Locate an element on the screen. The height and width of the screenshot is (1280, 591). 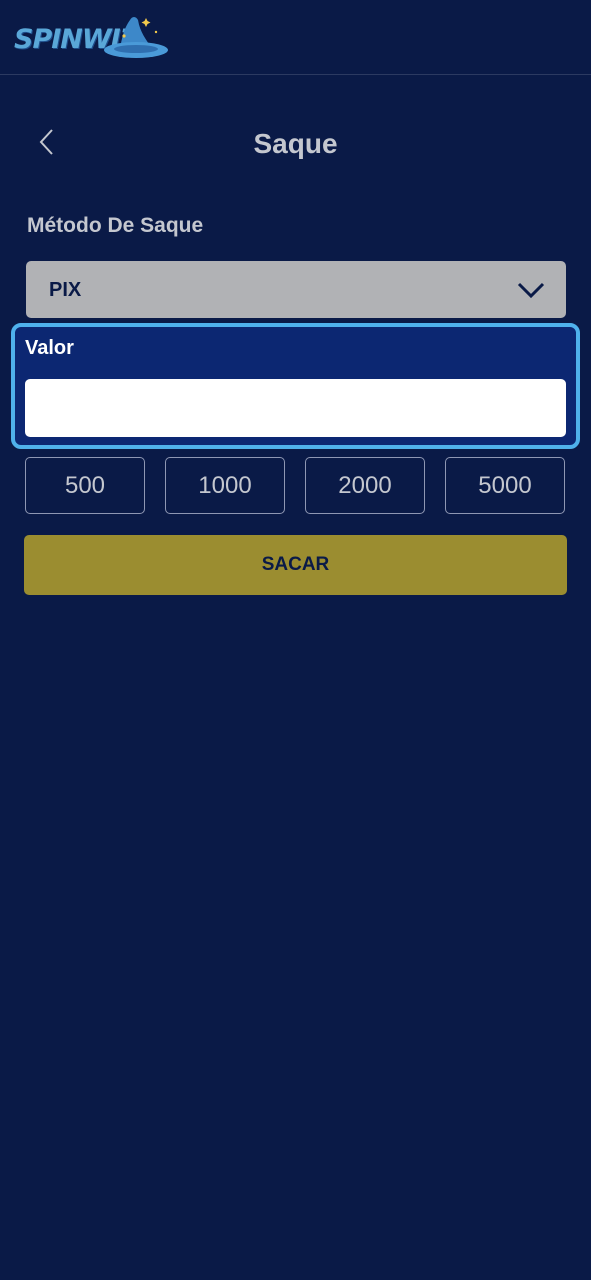
withdraw-method-label: Método De Saque is located at coordinates (115, 225).